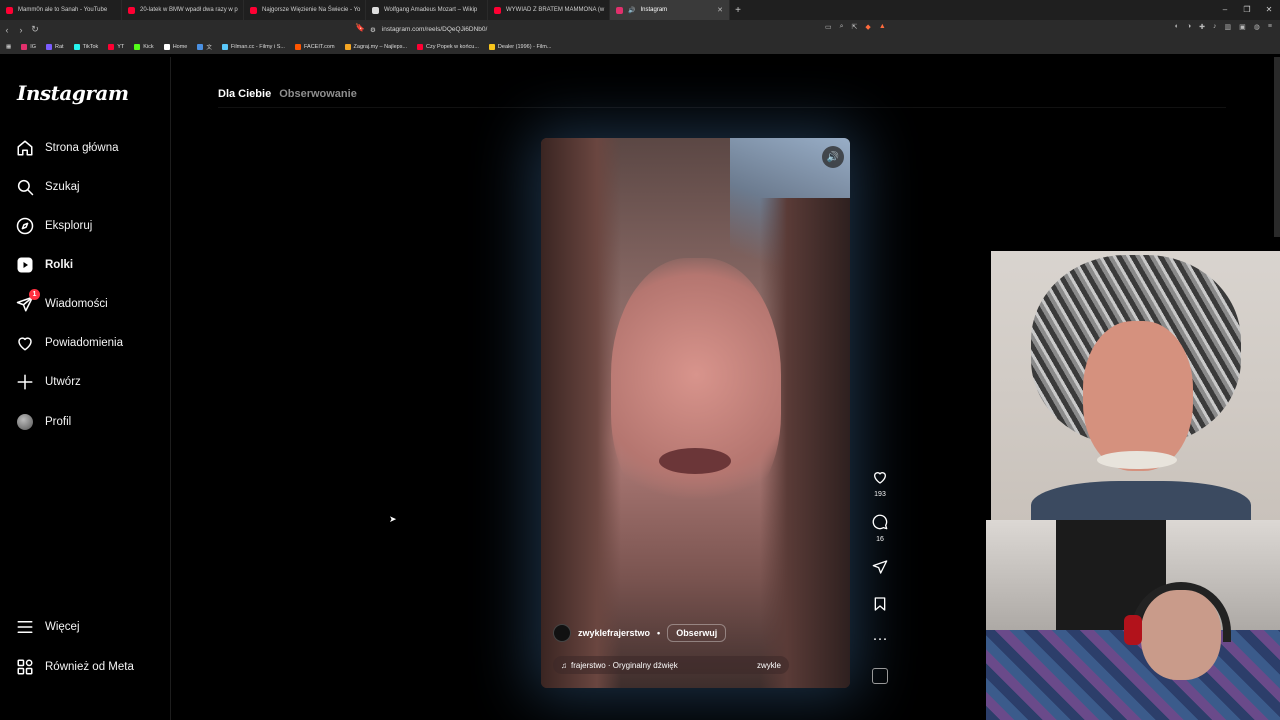  I want to click on browser-tab: Najgorsze Więzienie Na Świecie - Yo, so click(305, 10).